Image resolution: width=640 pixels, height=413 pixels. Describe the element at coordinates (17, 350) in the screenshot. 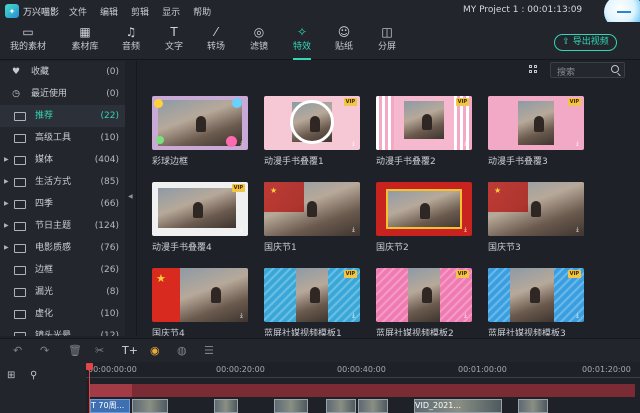

I see `undo-icon: ↶` at that location.